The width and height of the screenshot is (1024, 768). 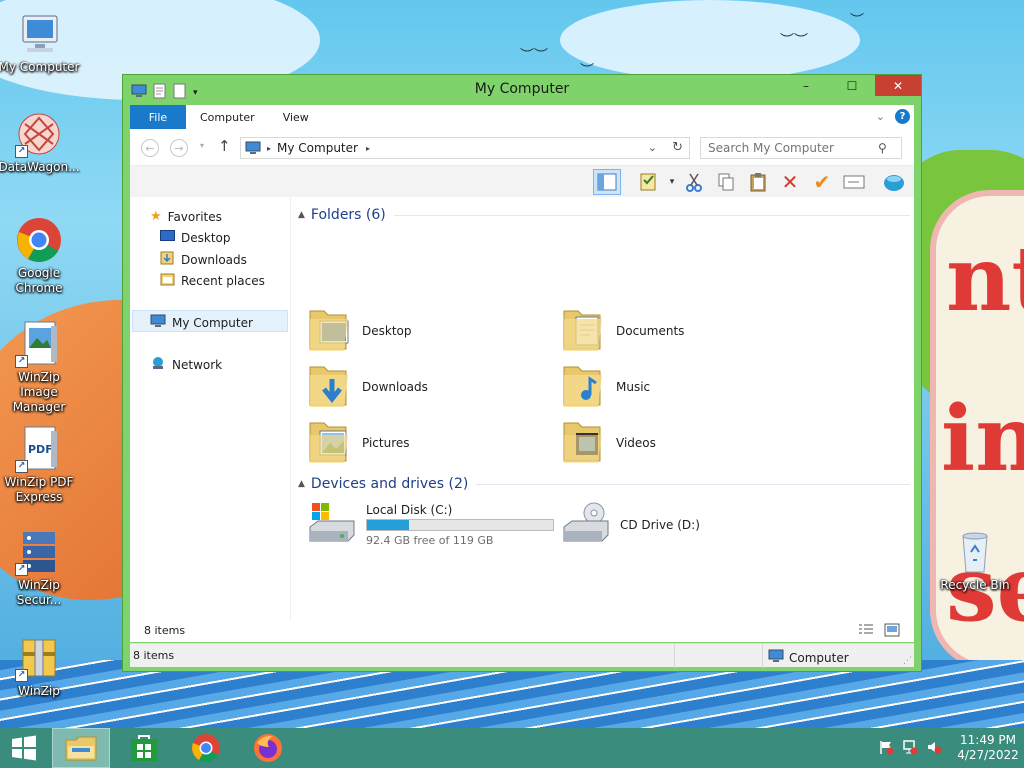 I want to click on cd-drive-icon, so click(x=586, y=524).